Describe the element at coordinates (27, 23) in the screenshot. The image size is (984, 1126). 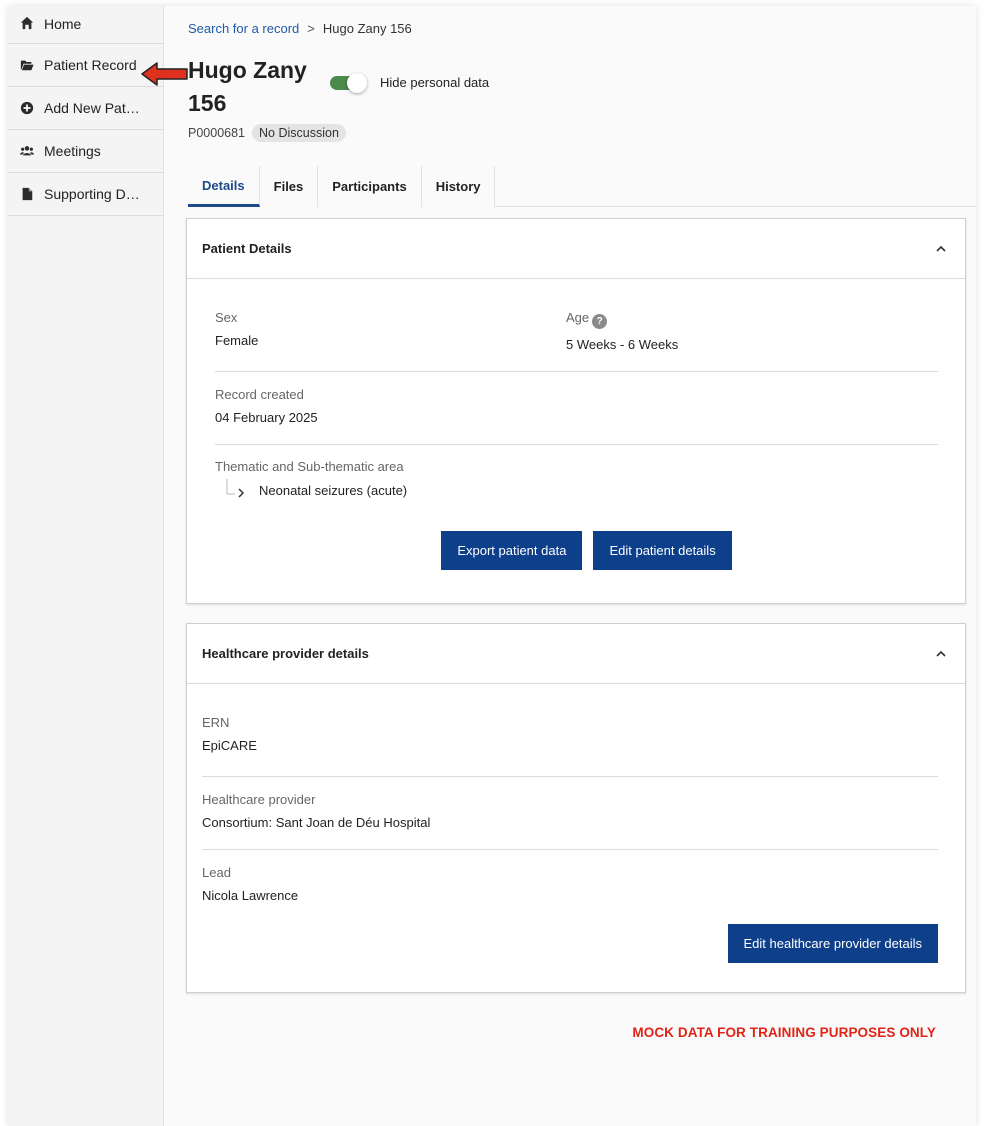
I see `home-icon` at that location.